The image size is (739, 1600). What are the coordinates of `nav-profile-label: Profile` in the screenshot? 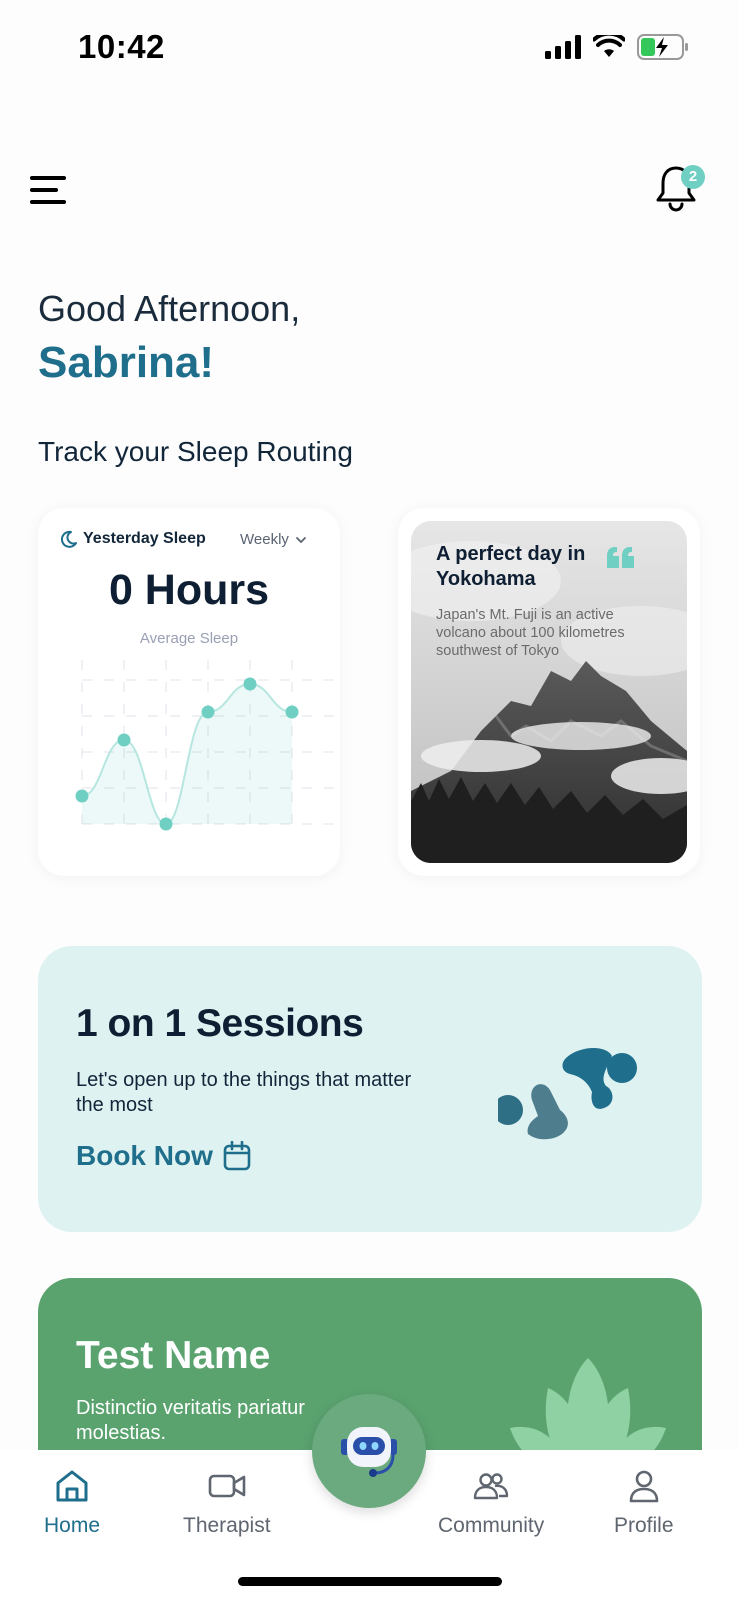 It's located at (644, 1525).